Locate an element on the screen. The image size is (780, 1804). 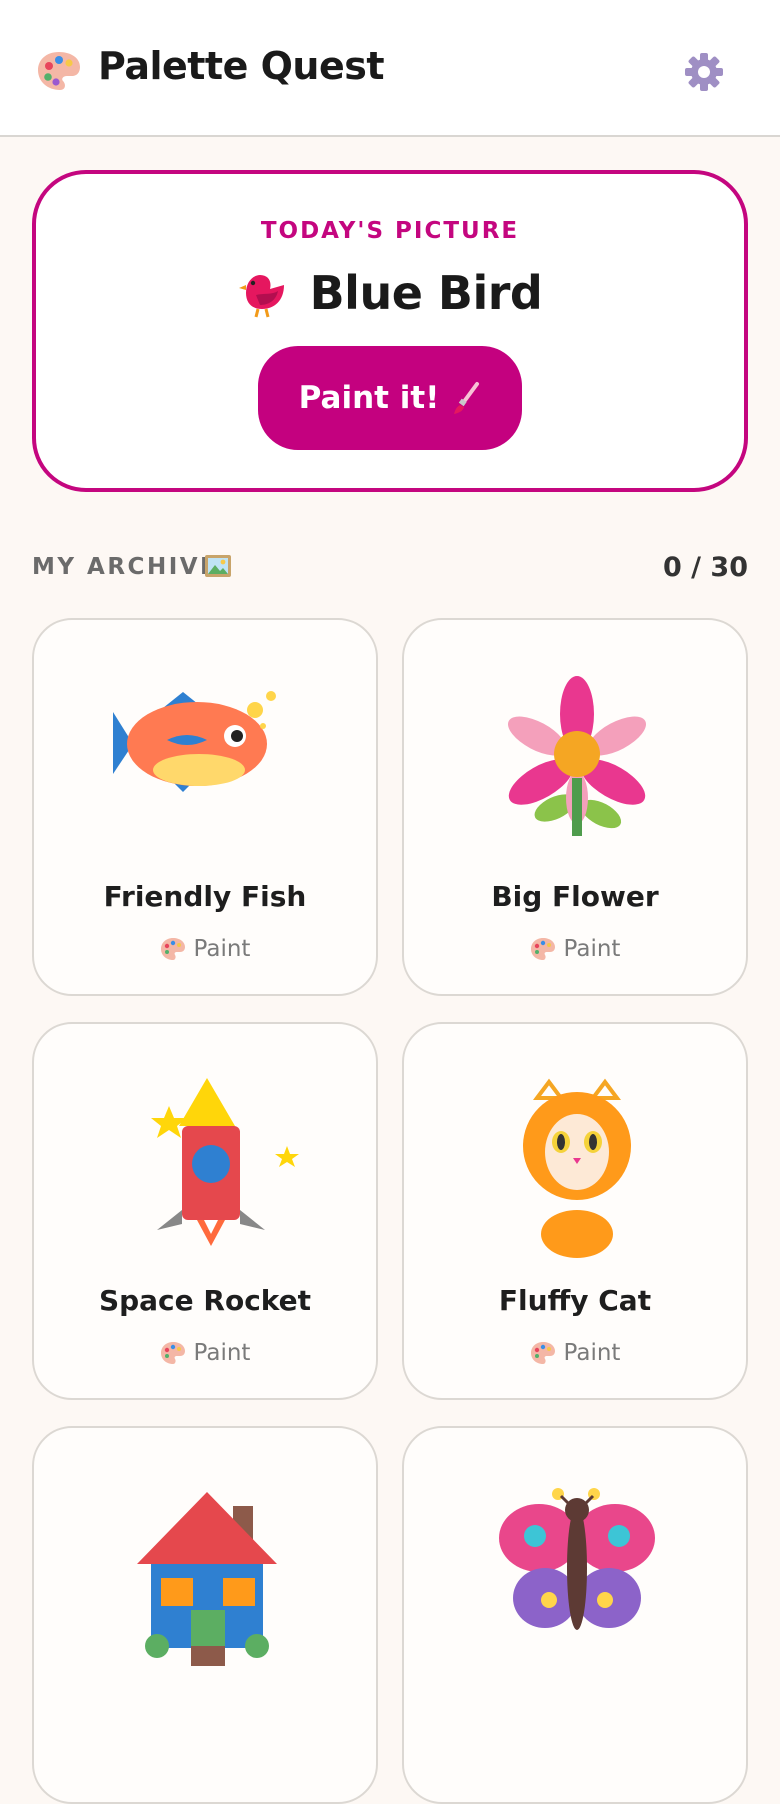
gear-icon is located at coordinates (704, 72).